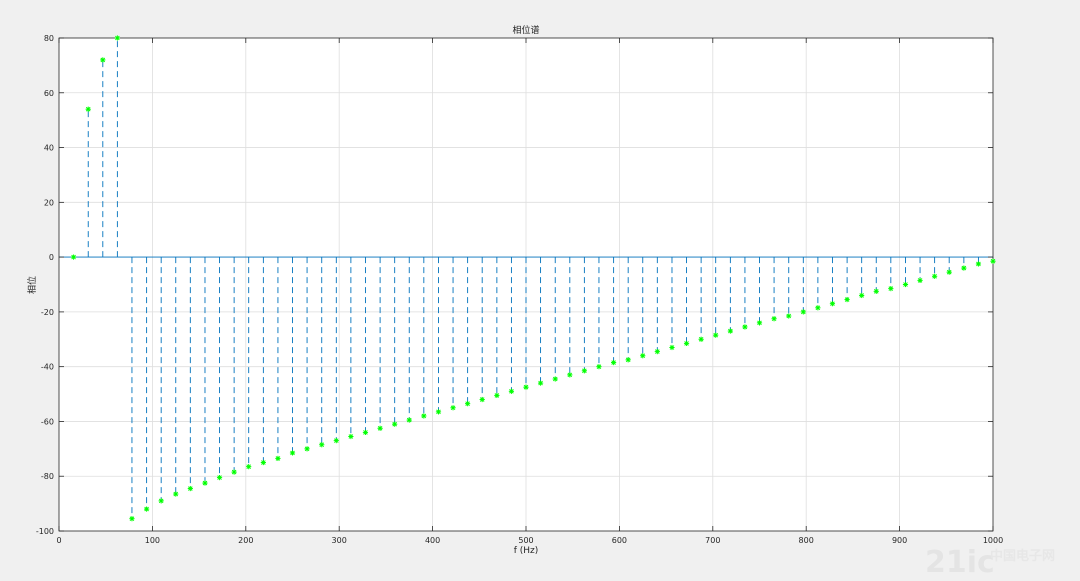 The height and width of the screenshot is (581, 1080). What do you see at coordinates (339, 540) in the screenshot?
I see `x-tick-label: 300` at bounding box center [339, 540].